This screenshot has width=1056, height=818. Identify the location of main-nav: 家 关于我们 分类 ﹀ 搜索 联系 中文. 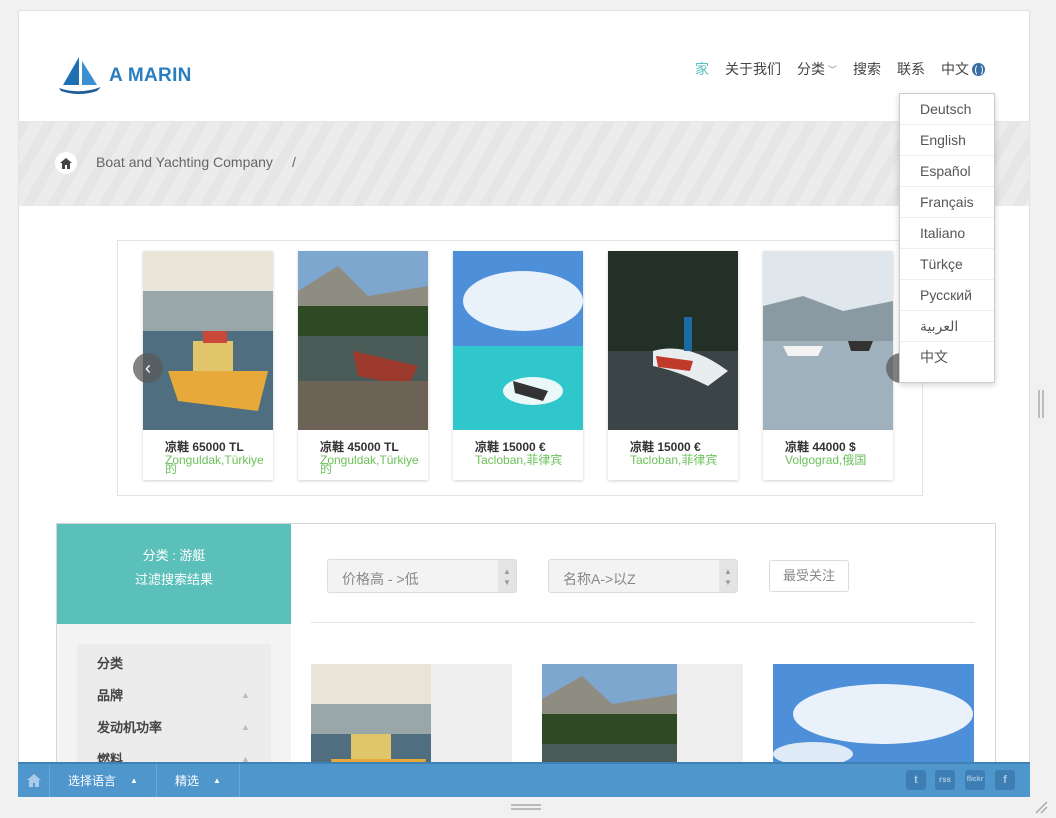
(840, 69).